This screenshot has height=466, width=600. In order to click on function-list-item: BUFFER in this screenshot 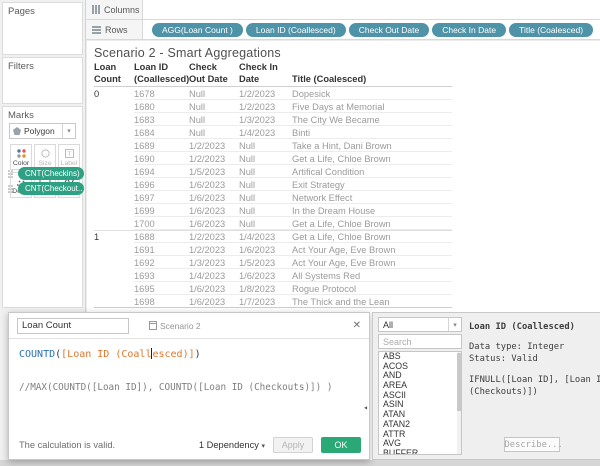, I will do `click(420, 451)`.